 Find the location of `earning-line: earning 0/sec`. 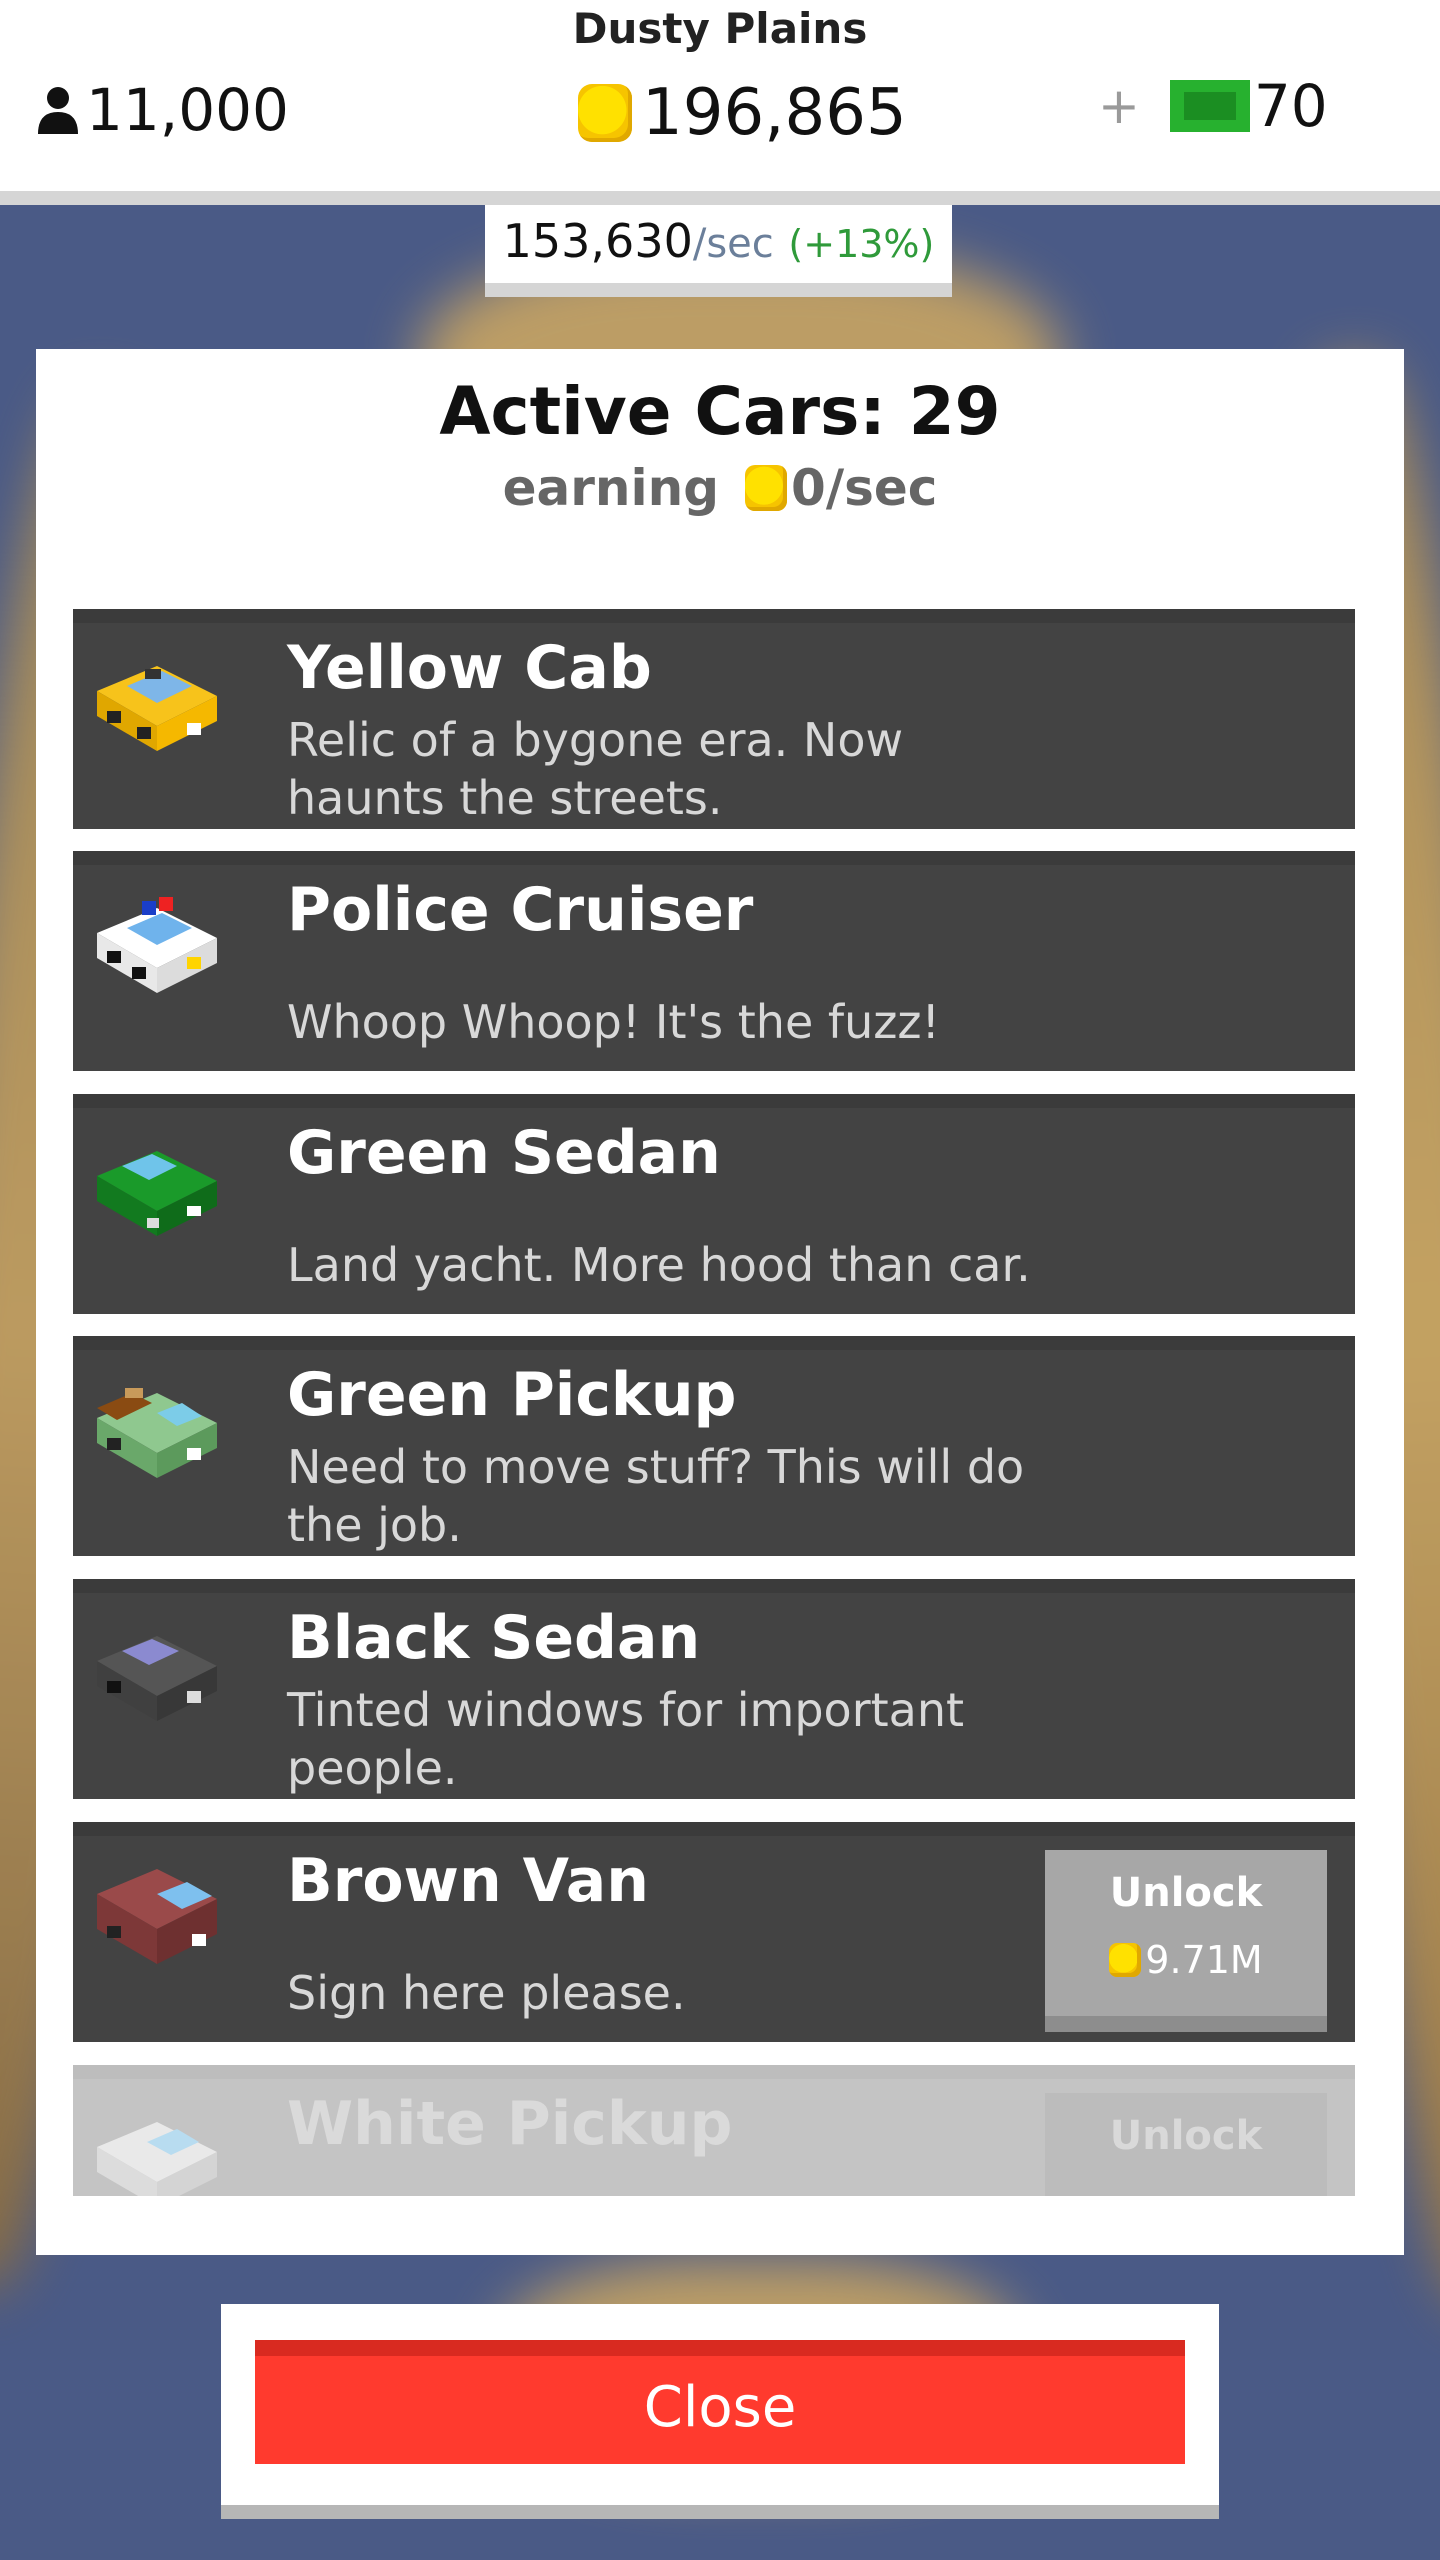

earning-line: earning 0/sec is located at coordinates (720, 488).